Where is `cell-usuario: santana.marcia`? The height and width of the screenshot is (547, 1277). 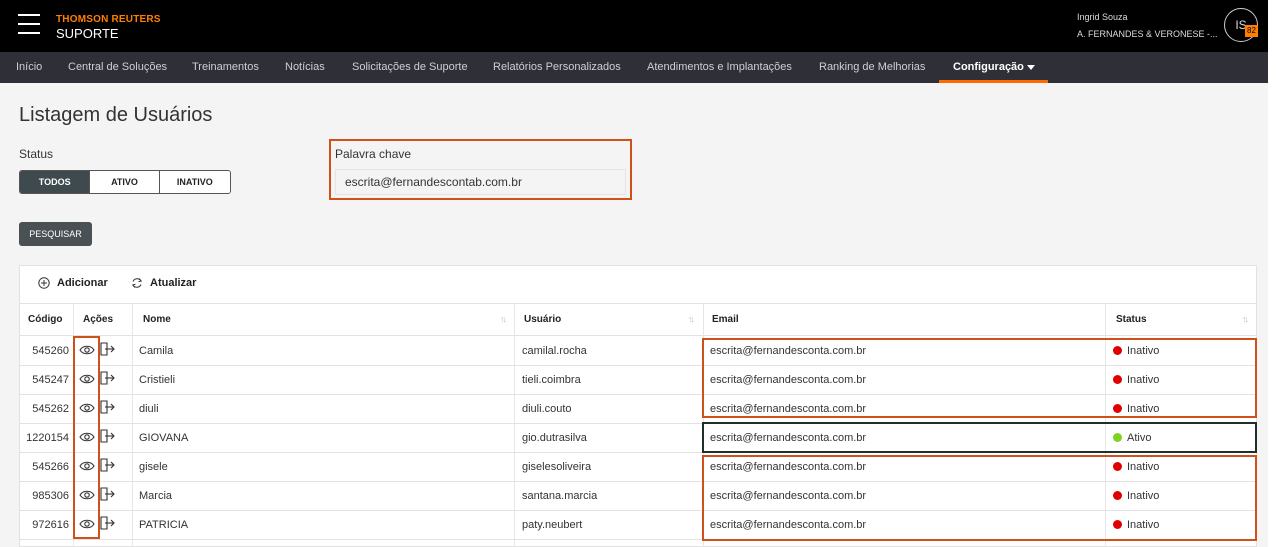 cell-usuario: santana.marcia is located at coordinates (560, 496).